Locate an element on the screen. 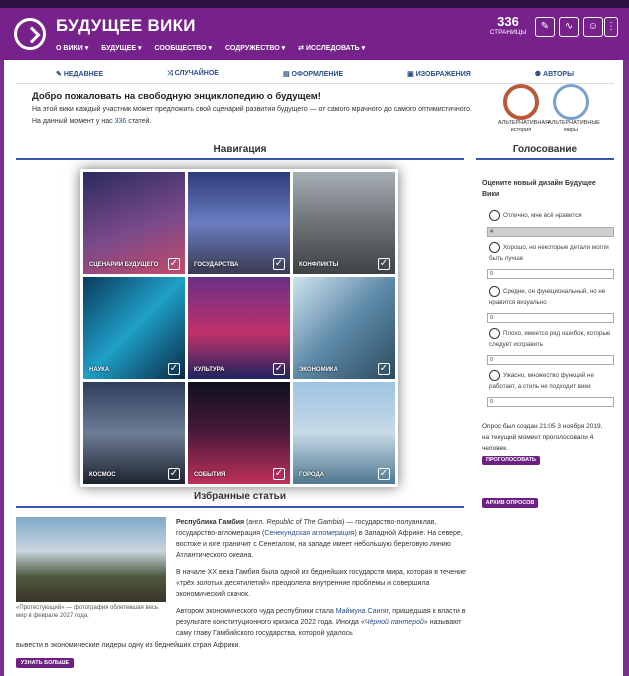 The height and width of the screenshot is (676, 629). navigation-heading: Навигация is located at coordinates (240, 149).